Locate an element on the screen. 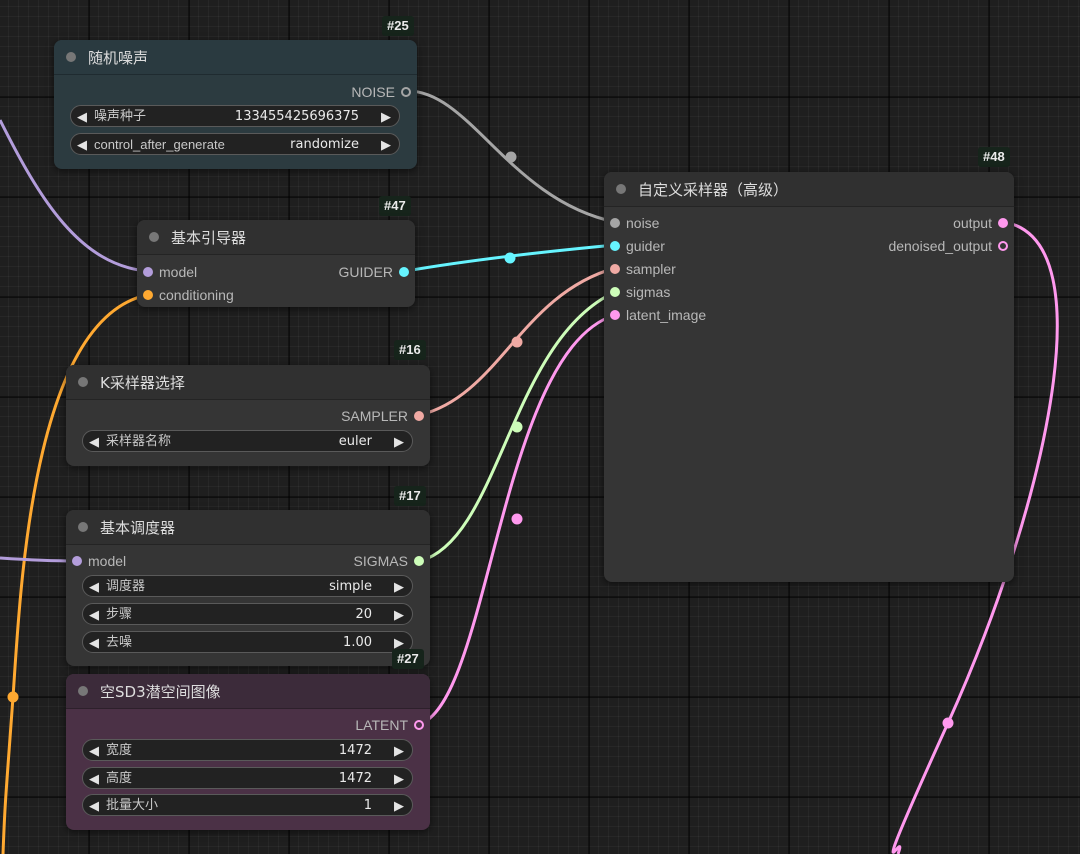 The image size is (1080, 854). slot-label: conditioning is located at coordinates (196, 295).